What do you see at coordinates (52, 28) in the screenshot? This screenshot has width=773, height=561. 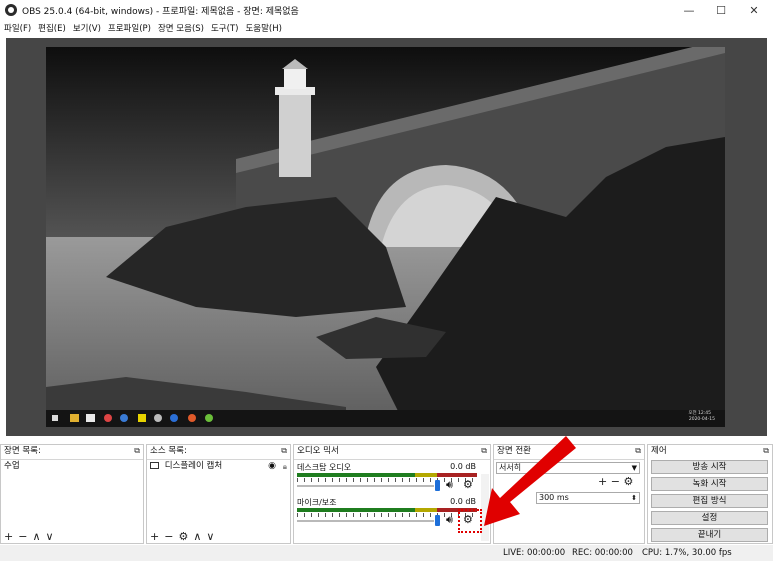 I see `menu-edit: 편집(E)` at bounding box center [52, 28].